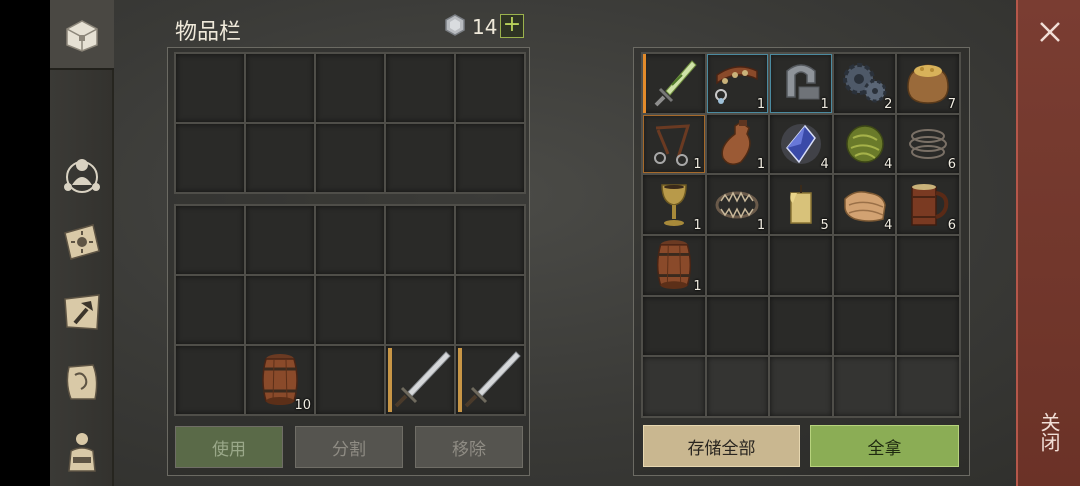 The height and width of the screenshot is (486, 1080). I want to click on inventory-title: 物品栏, so click(208, 32).